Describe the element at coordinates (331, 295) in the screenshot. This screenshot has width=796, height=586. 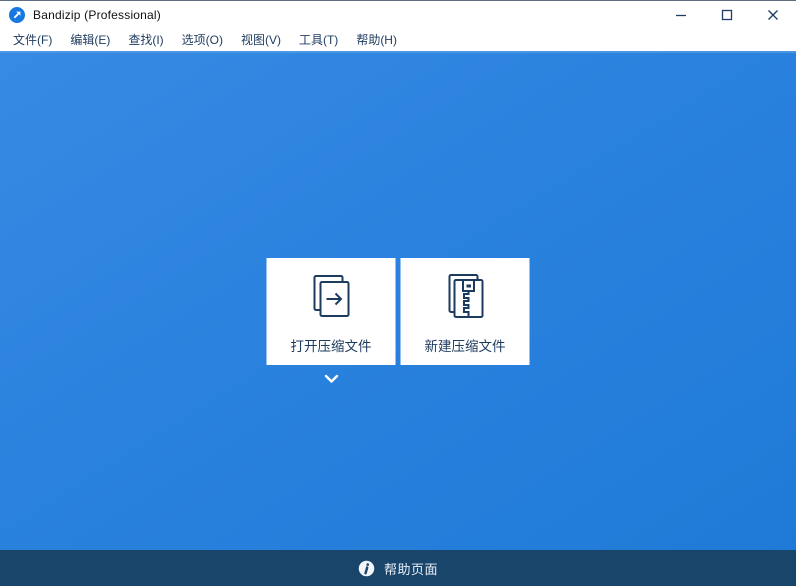
I see `open-archive-icon` at that location.